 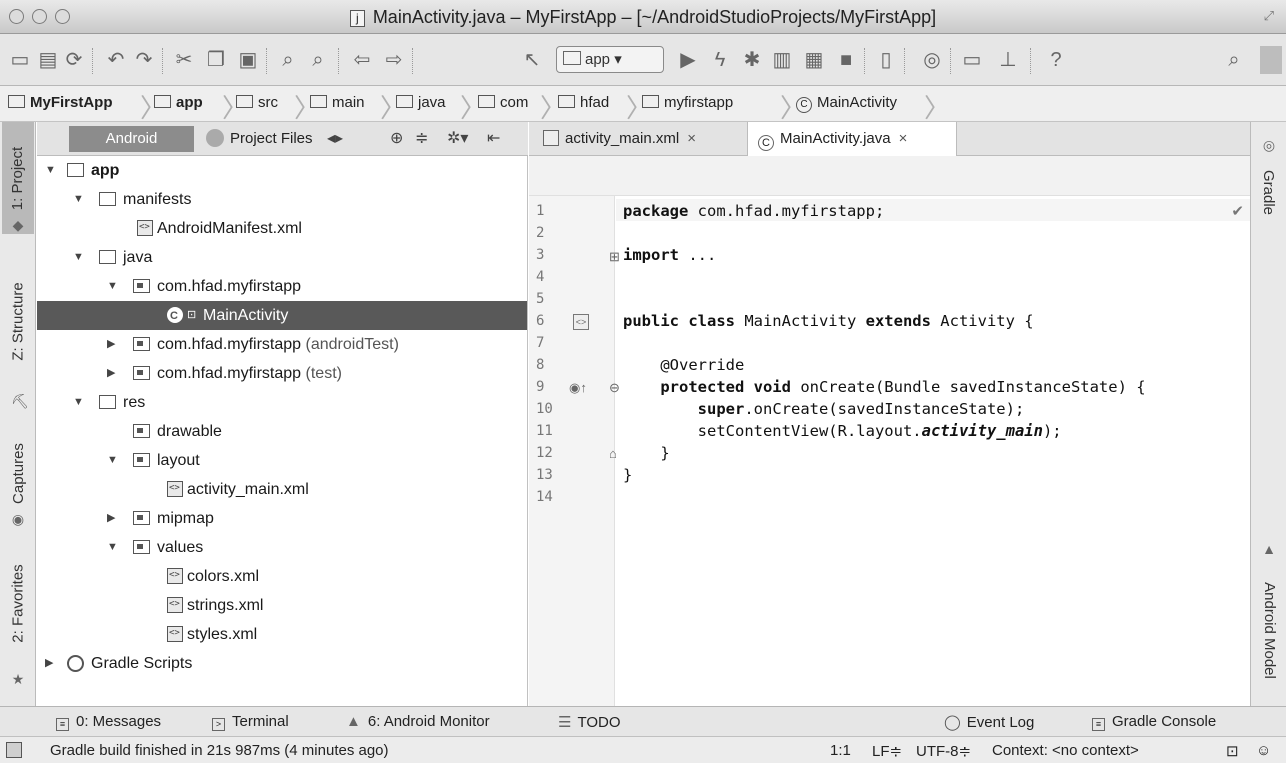 What do you see at coordinates (503, 102) in the screenshot?
I see `crumb-com: com` at bounding box center [503, 102].